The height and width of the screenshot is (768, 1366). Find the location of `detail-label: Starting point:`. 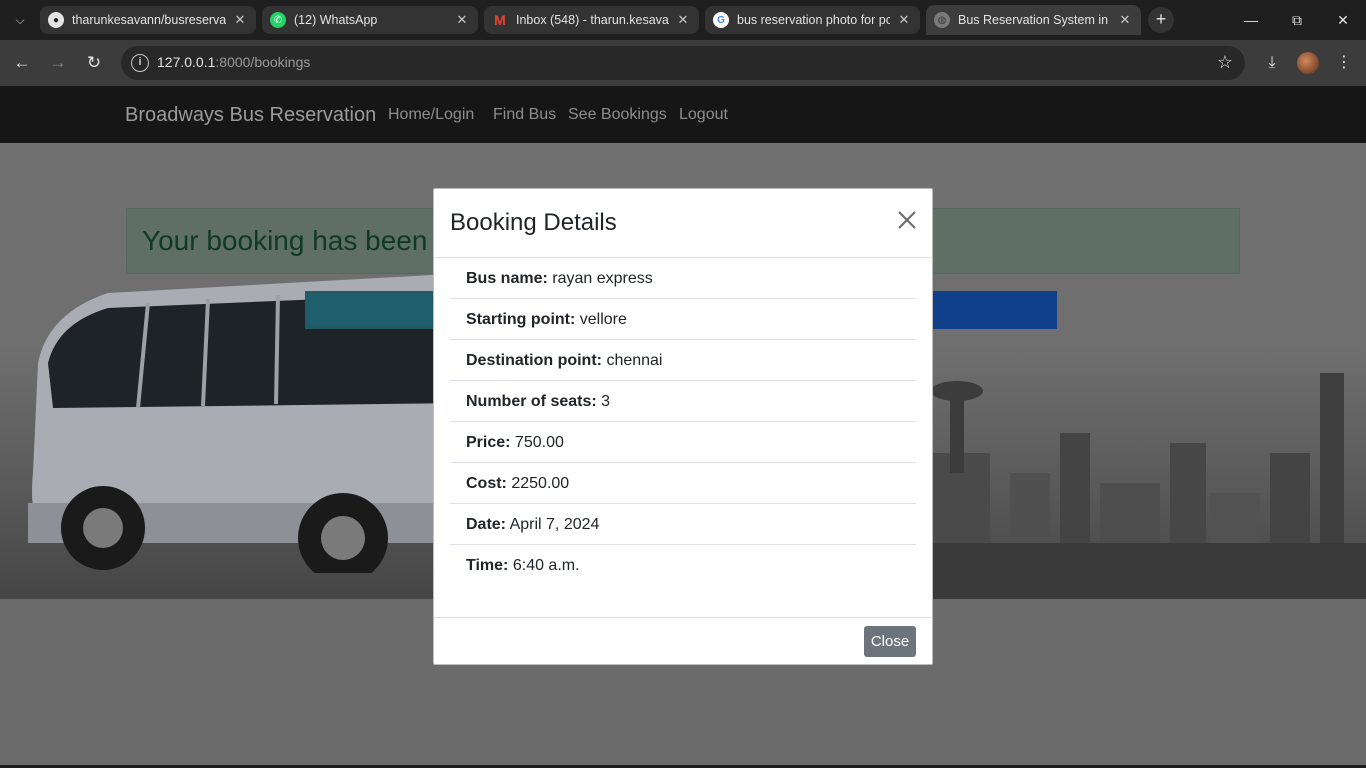

detail-label: Starting point: is located at coordinates (521, 319).